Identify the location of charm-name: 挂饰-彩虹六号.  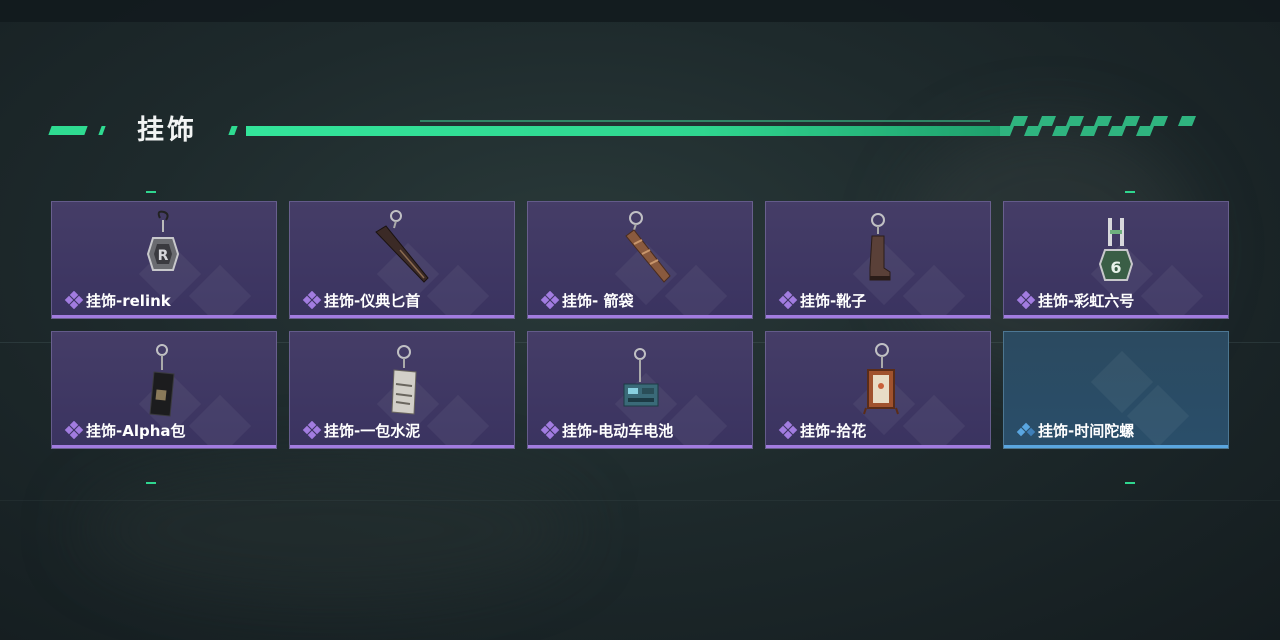
(1086, 301).